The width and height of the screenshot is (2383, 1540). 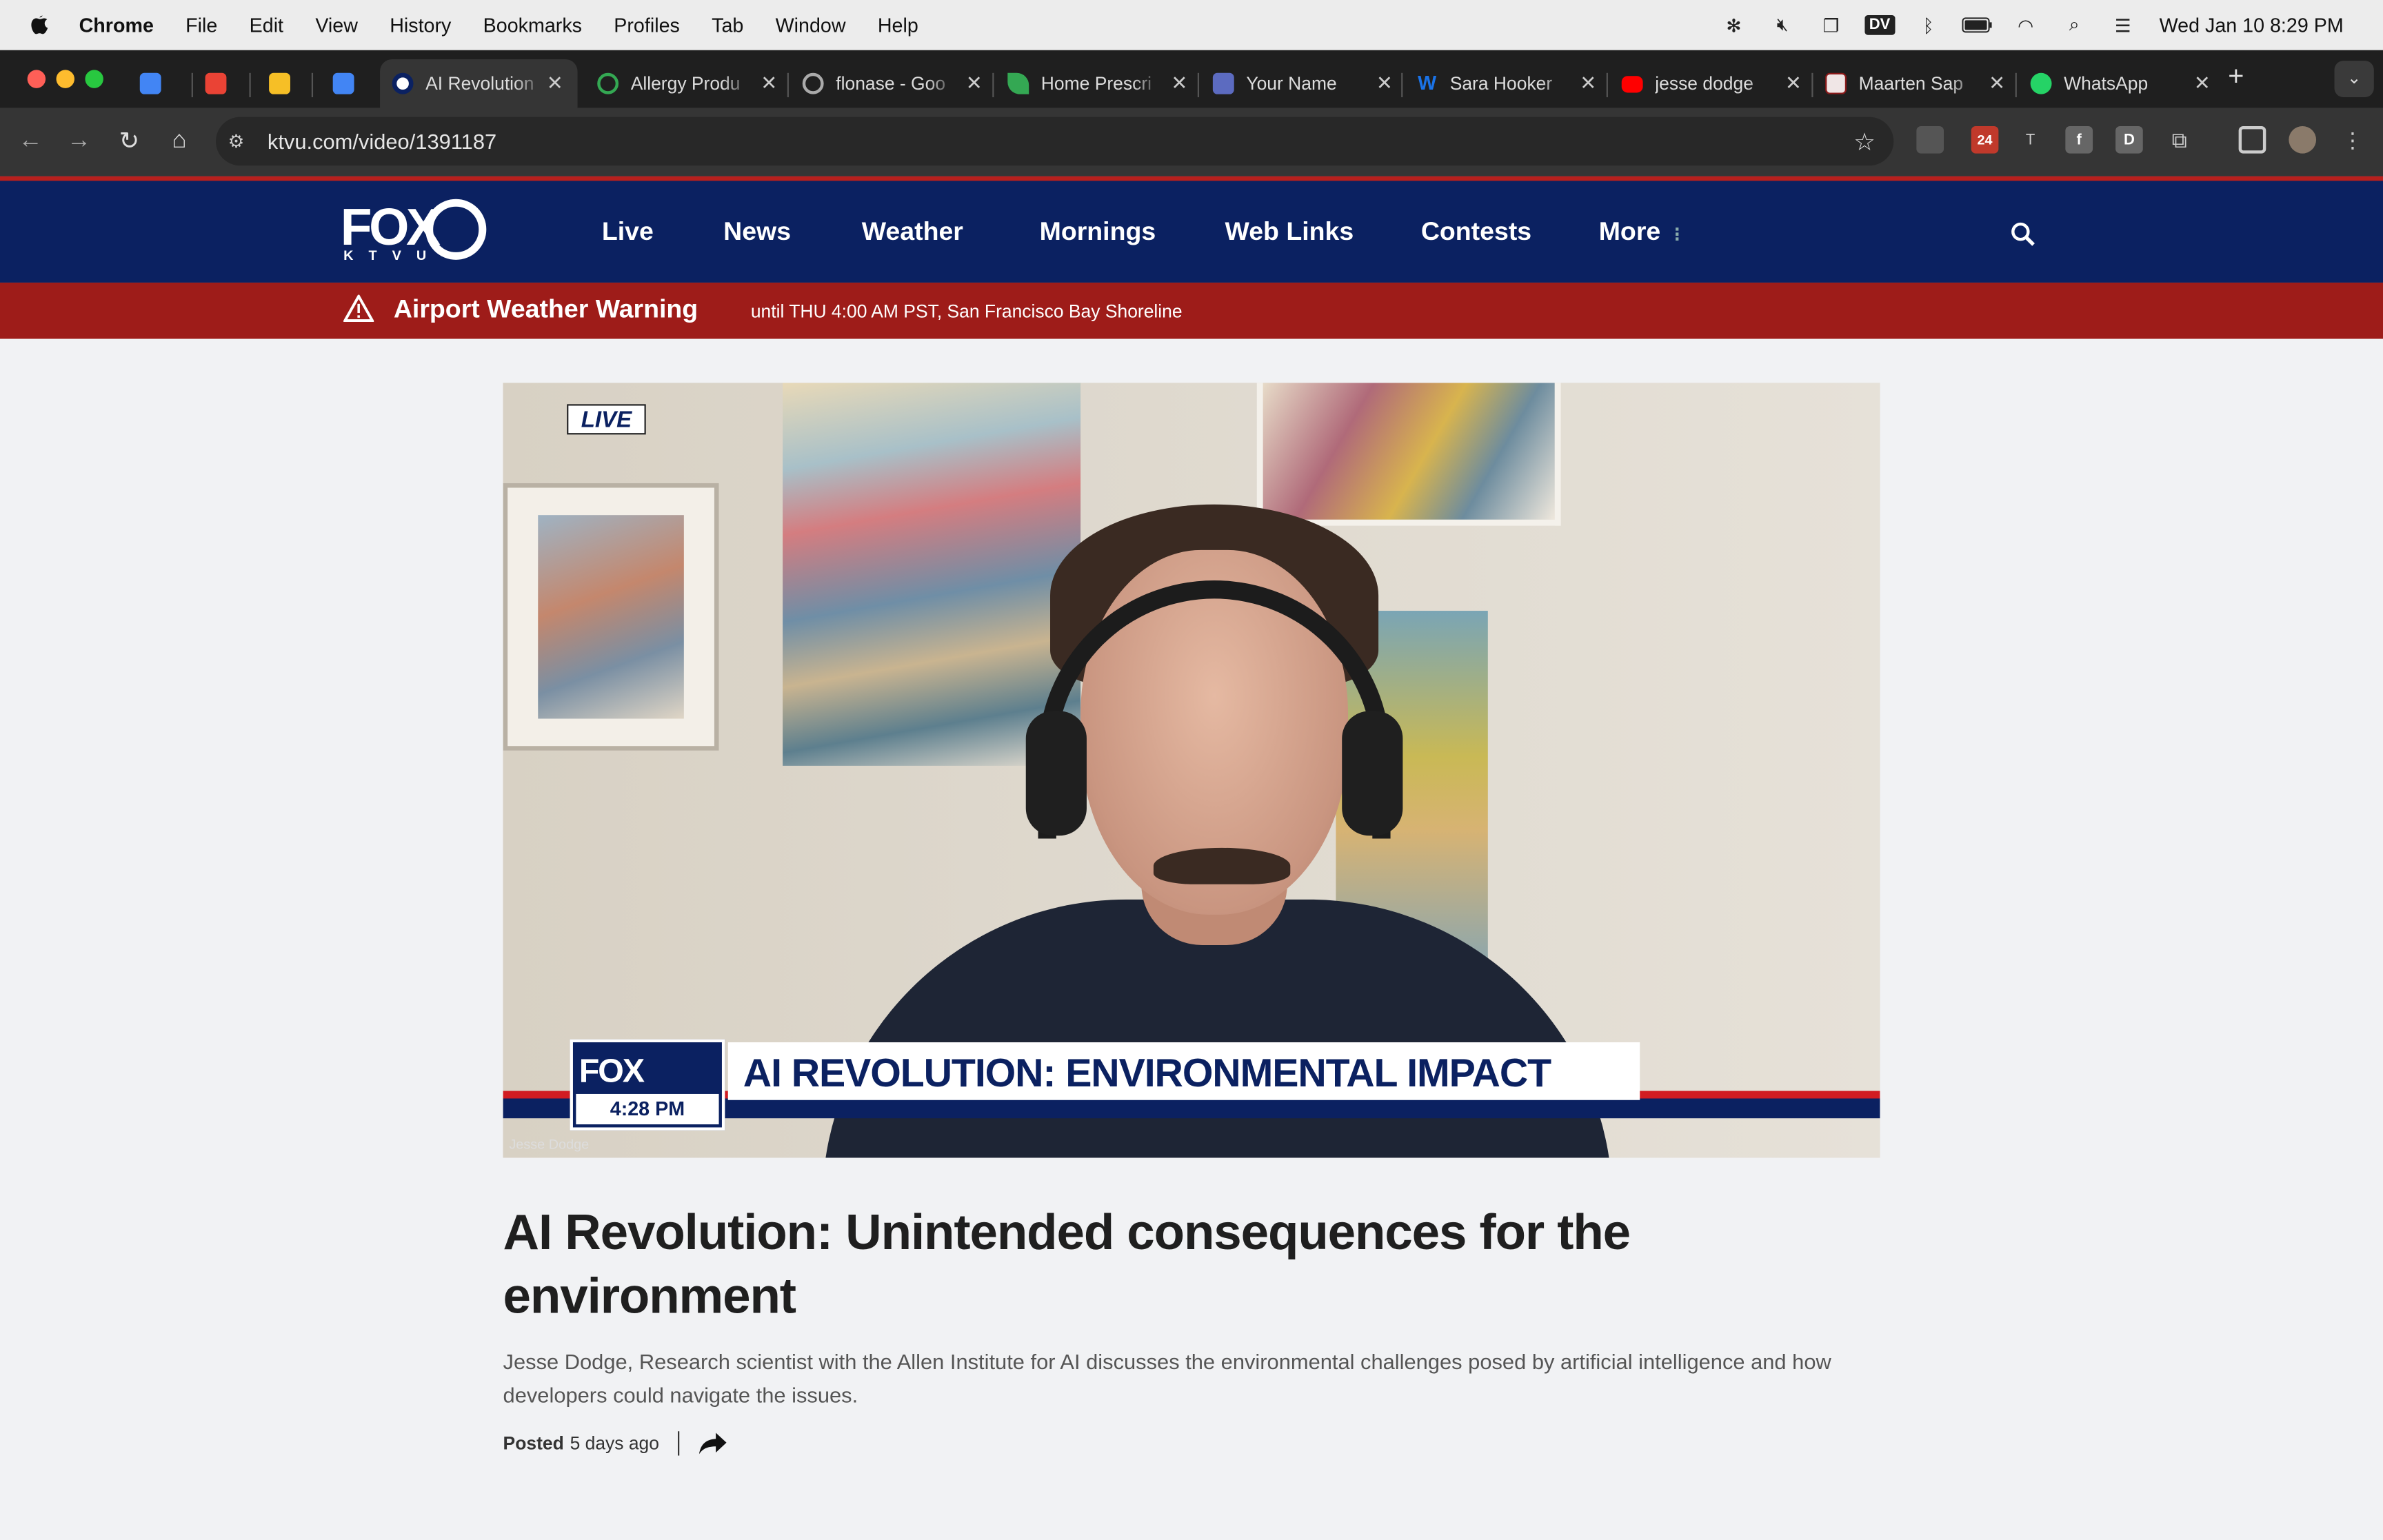 What do you see at coordinates (1733, 25) in the screenshot?
I see `butterfly-icon: ✻` at bounding box center [1733, 25].